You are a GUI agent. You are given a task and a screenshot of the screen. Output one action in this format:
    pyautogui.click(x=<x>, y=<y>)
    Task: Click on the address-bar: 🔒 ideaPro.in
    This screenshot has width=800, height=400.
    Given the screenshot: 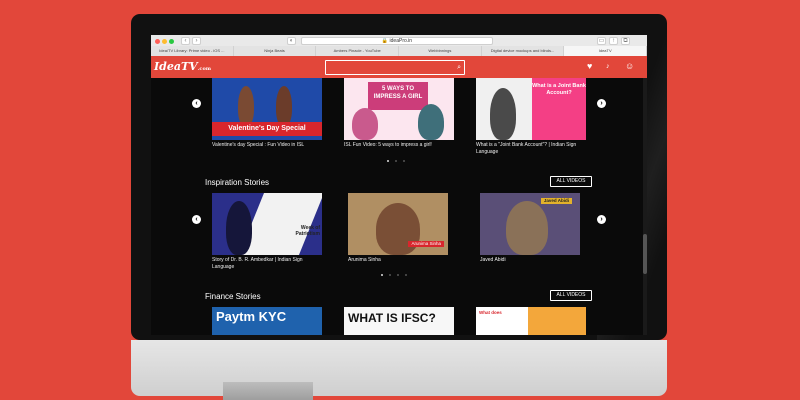 What is the action you would take?
    pyautogui.click(x=397, y=41)
    